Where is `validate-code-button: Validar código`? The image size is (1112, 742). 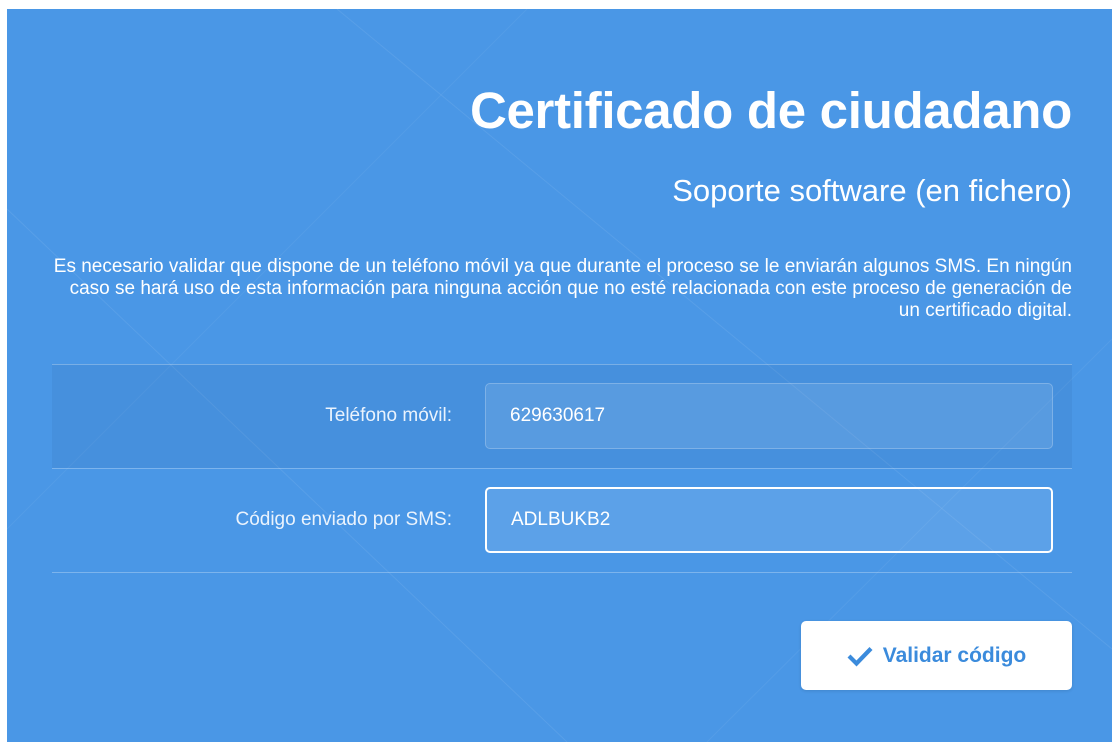 validate-code-button: Validar código is located at coordinates (936, 655).